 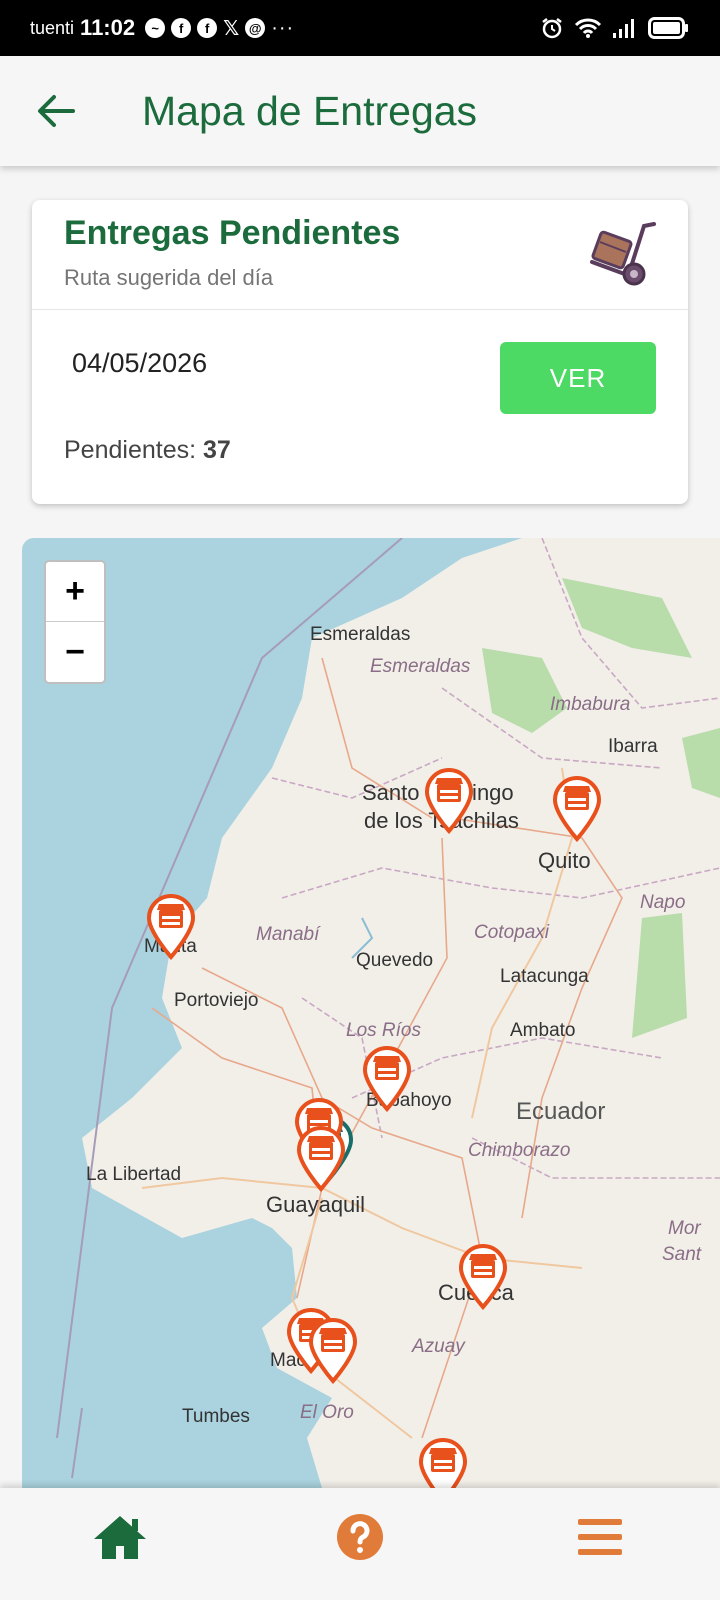 What do you see at coordinates (155, 28) in the screenshot?
I see `messenger-icon: ~` at bounding box center [155, 28].